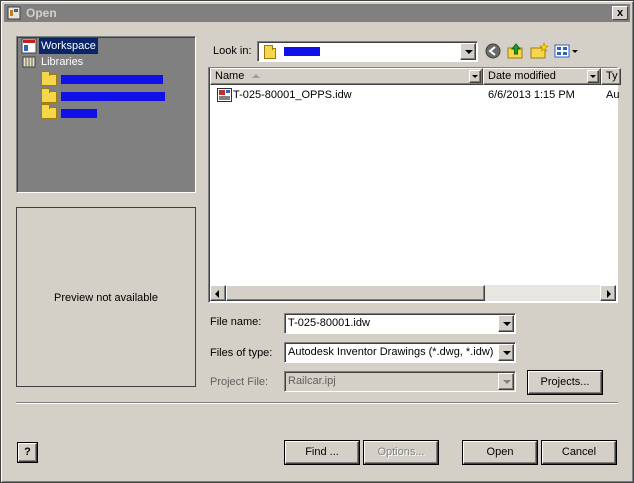 This screenshot has width=634, height=483. What do you see at coordinates (62, 62) in the screenshot?
I see `nav-item-label: Libraries` at bounding box center [62, 62].